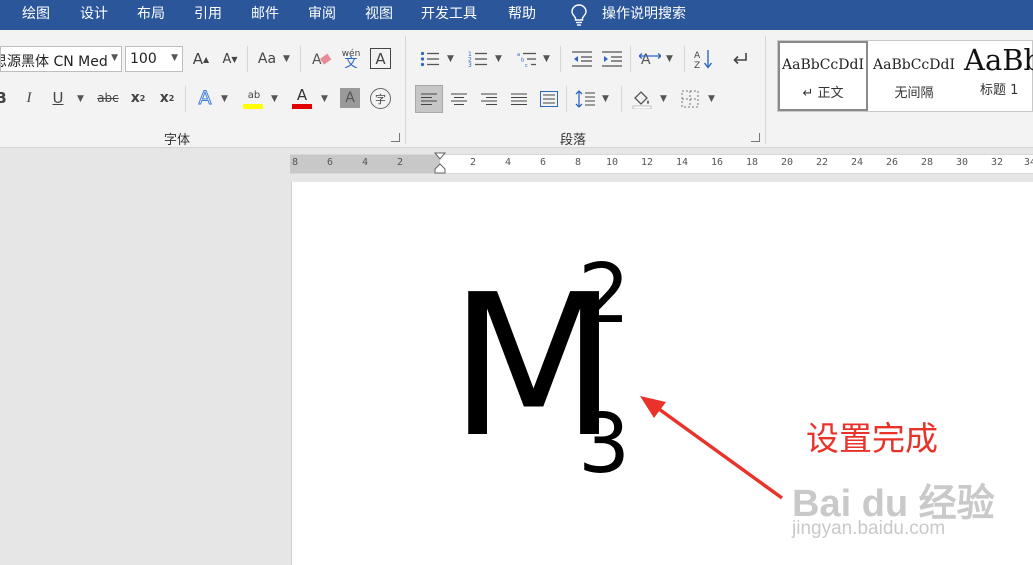  What do you see at coordinates (704, 59) in the screenshot?
I see `sort-button: AZ` at bounding box center [704, 59].